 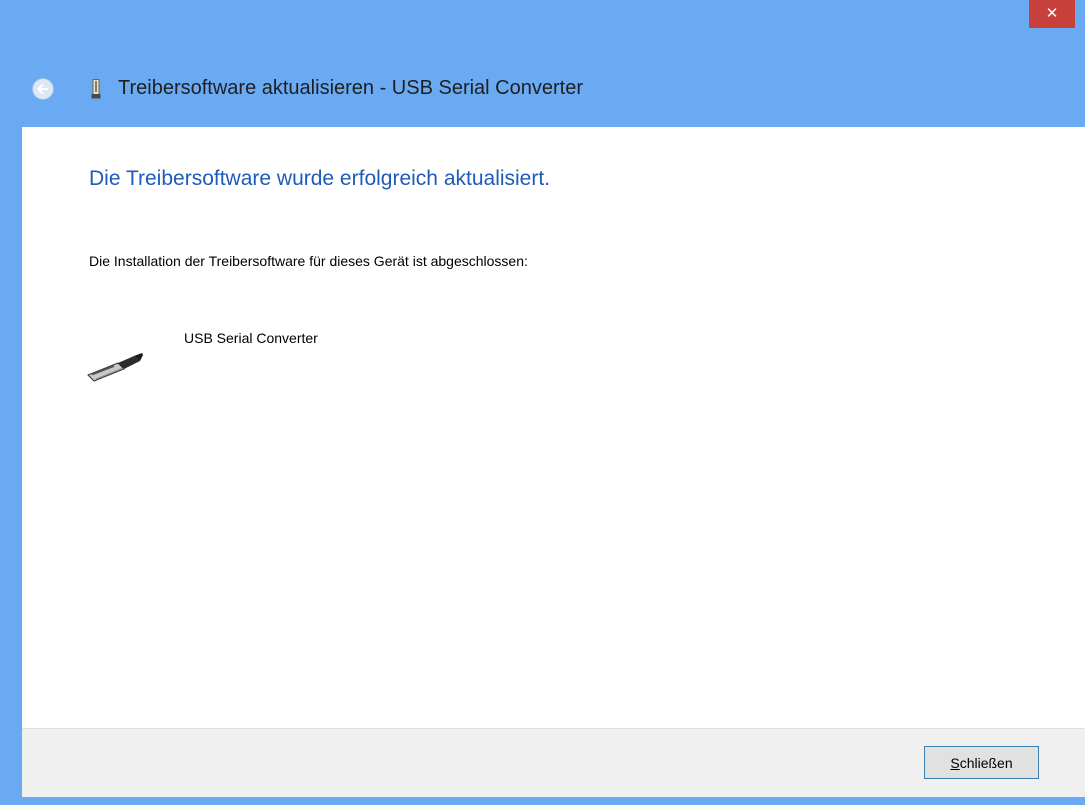 I want to click on window-bottom-border, so click(x=542, y=801).